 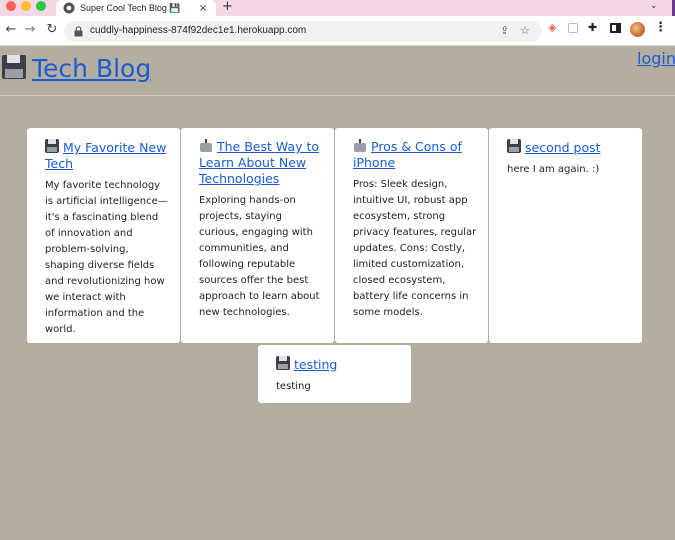 What do you see at coordinates (91, 68) in the screenshot?
I see `site-title-link: Tech Blog` at bounding box center [91, 68].